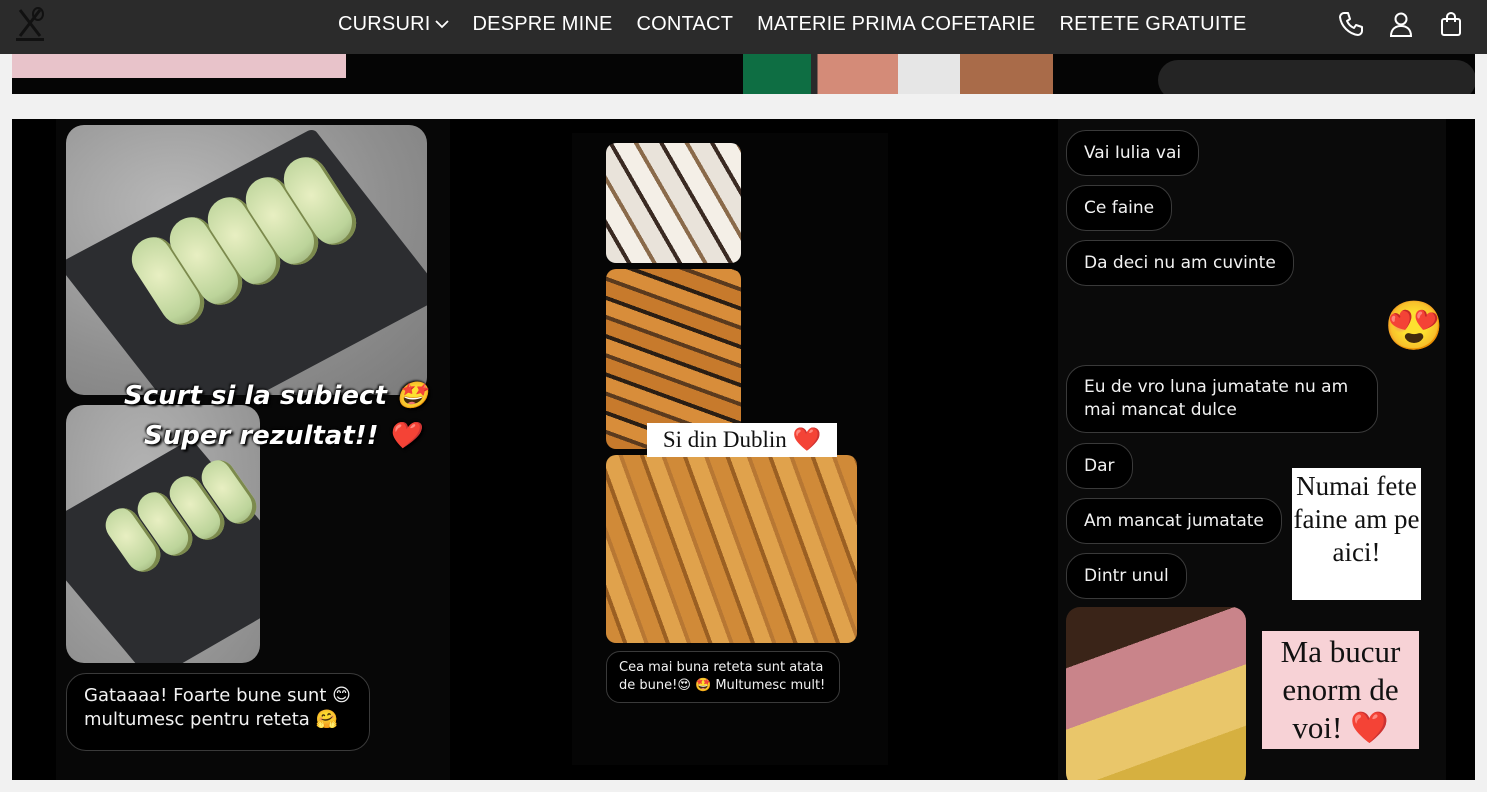  I want to click on menu-item-label: MATERIE PRIMA COFETARIE, so click(896, 23).